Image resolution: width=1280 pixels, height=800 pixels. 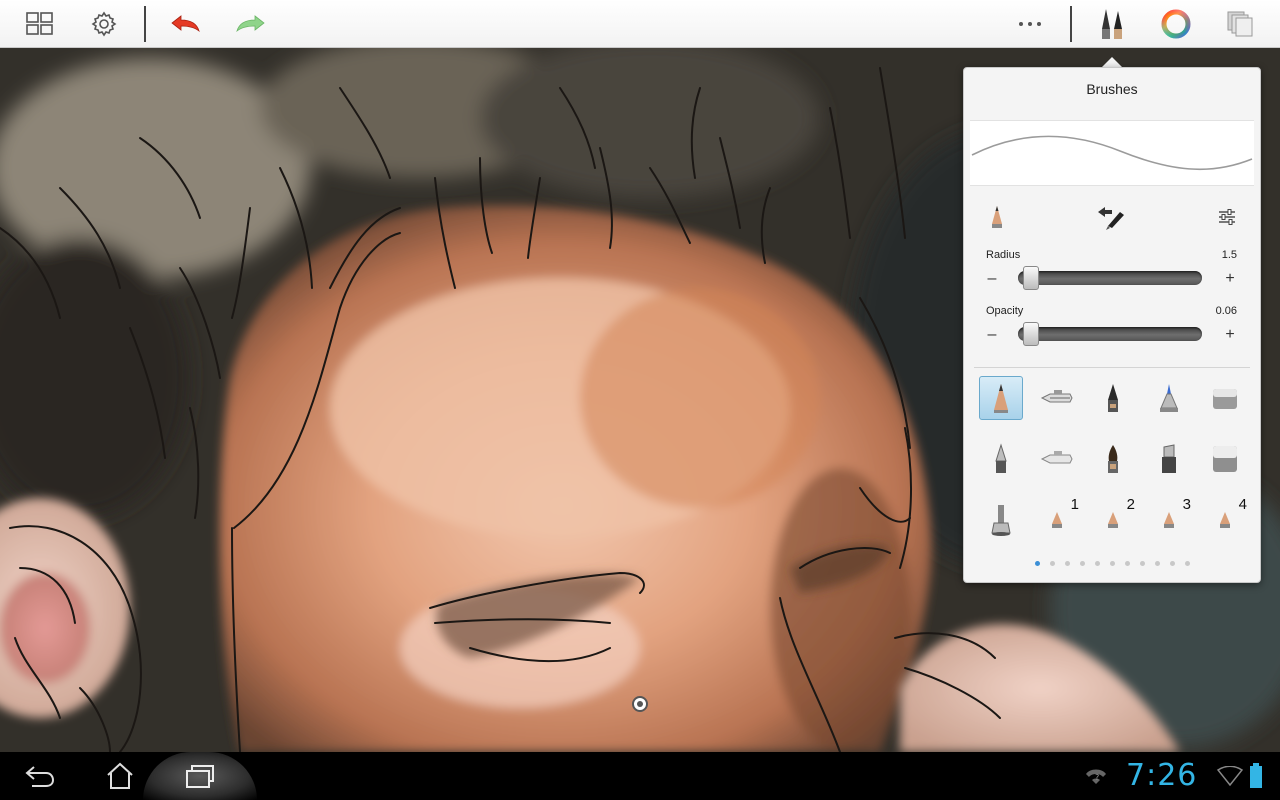 I want to click on stroke-preview, so click(x=1112, y=153).